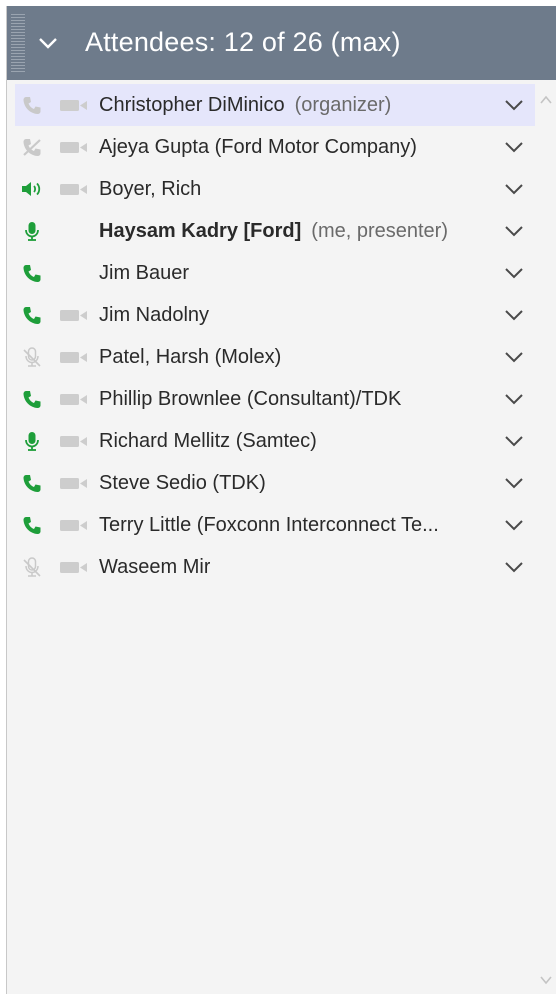 The height and width of the screenshot is (994, 556). I want to click on attendee-name: Boyer, Rich, so click(150, 189).